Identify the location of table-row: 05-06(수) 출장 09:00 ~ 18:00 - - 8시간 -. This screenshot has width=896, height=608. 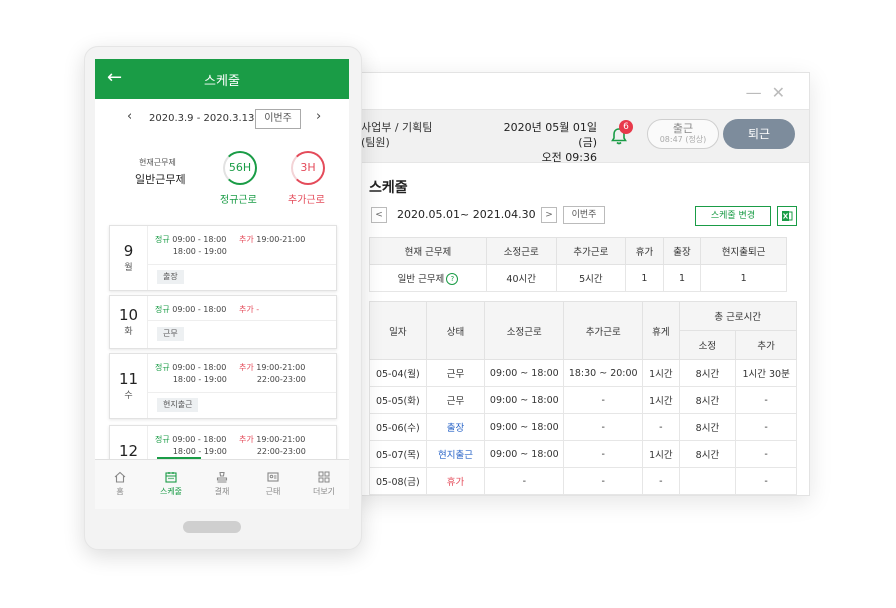
(583, 427).